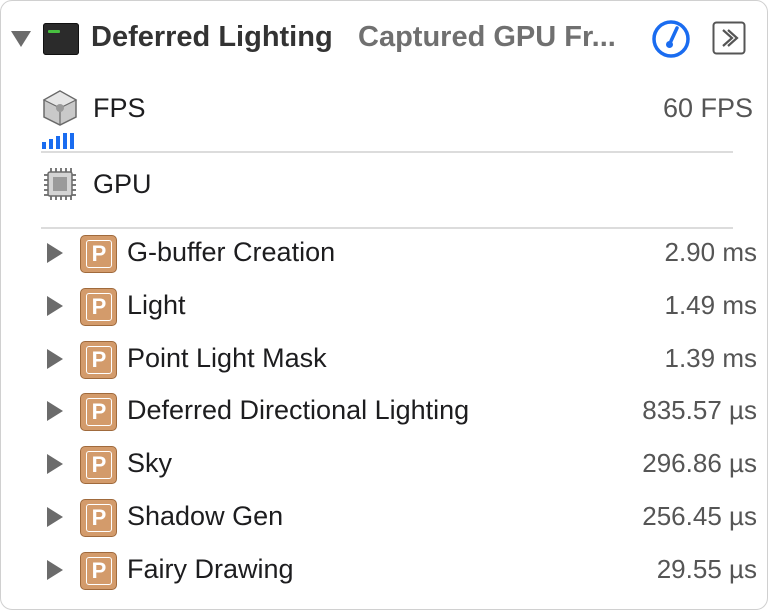 Image resolution: width=768 pixels, height=612 pixels. What do you see at coordinates (210, 568) in the screenshot?
I see `pass-label: Fairy Drawing` at bounding box center [210, 568].